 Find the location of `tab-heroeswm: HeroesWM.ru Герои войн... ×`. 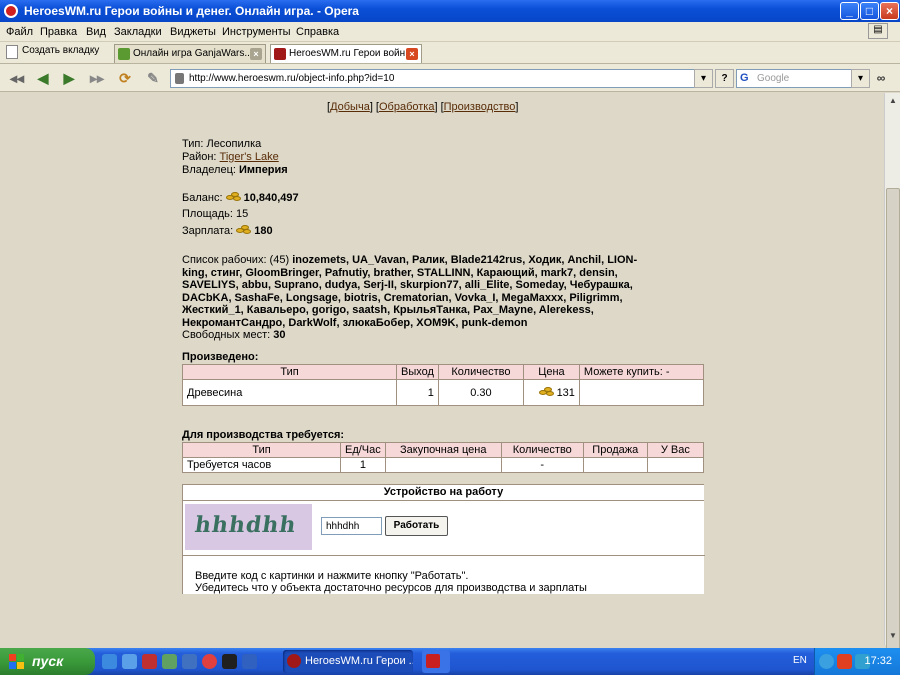

tab-heroeswm: HeroesWM.ru Герои войн... × is located at coordinates (346, 53).